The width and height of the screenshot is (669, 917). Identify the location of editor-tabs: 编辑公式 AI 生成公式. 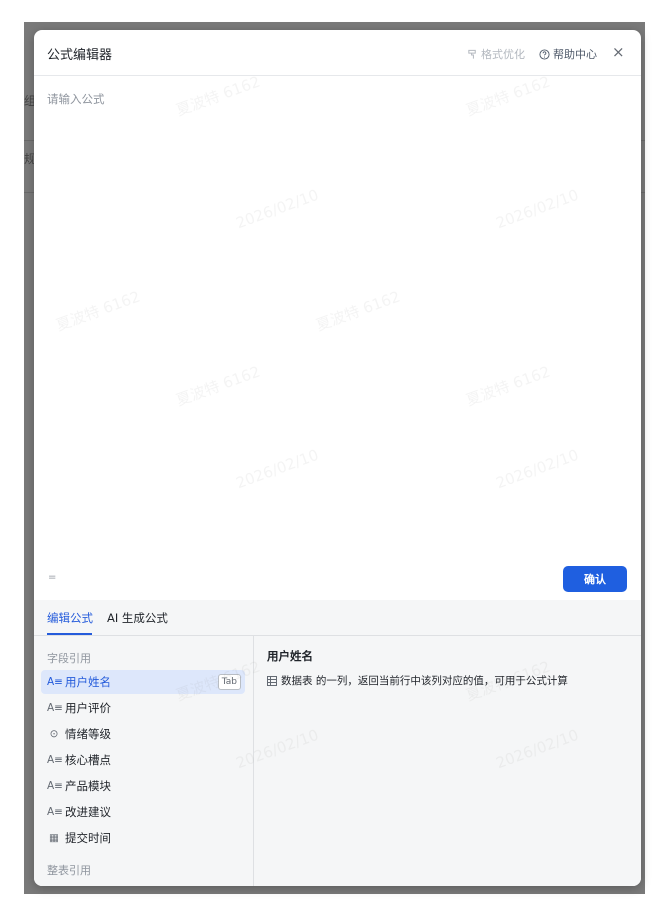
(337, 618).